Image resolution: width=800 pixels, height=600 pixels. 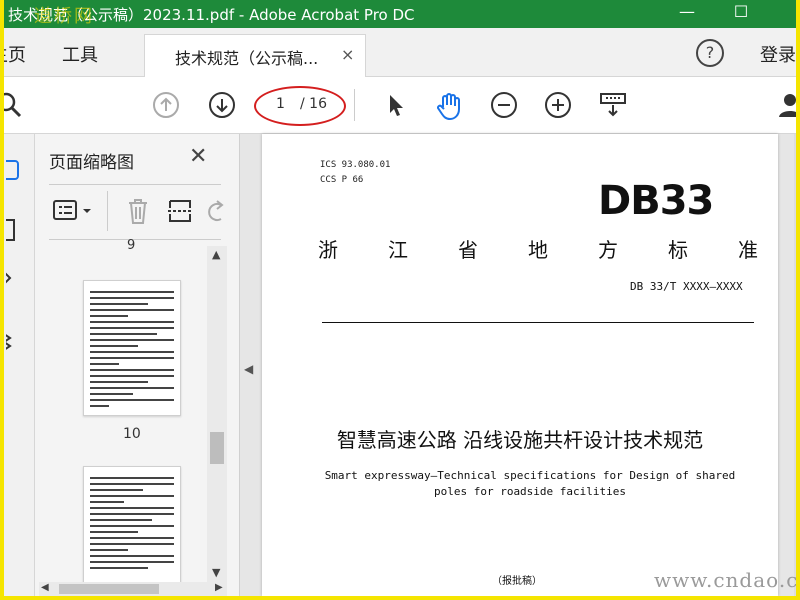 I want to click on standard-level-heading: 浙 江 省 地 方 标 准, so click(x=538, y=248).